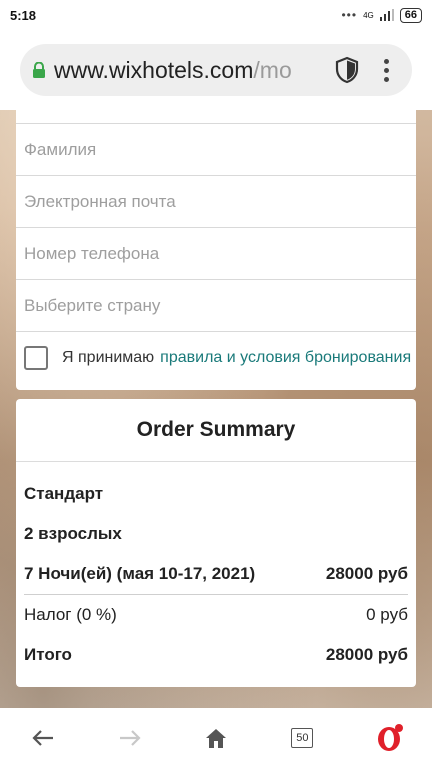 The width and height of the screenshot is (432, 768). I want to click on tabs-count: 50, so click(302, 738).